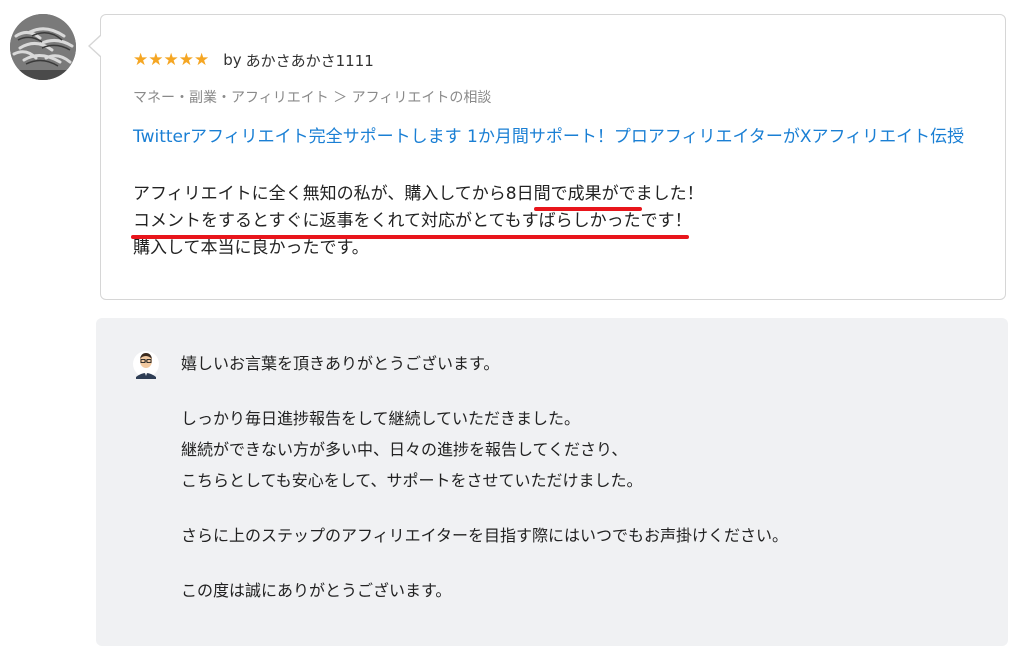  I want to click on reply-line: こちらとしても安心をして、サポートをさせていただけました。, so click(412, 480).